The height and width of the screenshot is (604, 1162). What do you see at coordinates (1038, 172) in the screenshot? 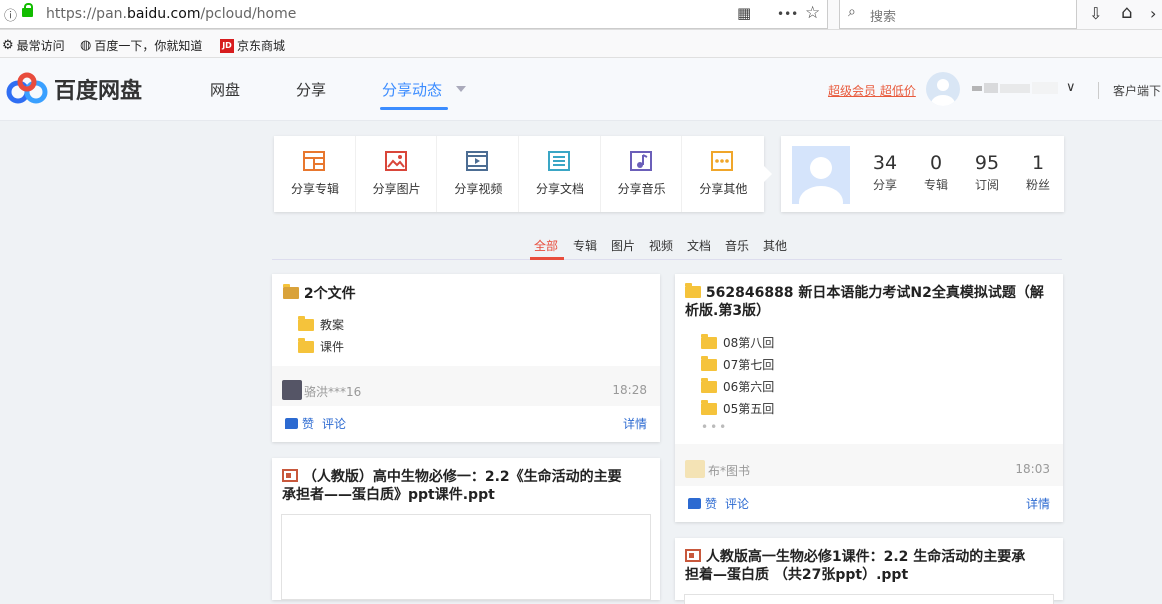
I see `stat-followers: 1 粉丝` at bounding box center [1038, 172].